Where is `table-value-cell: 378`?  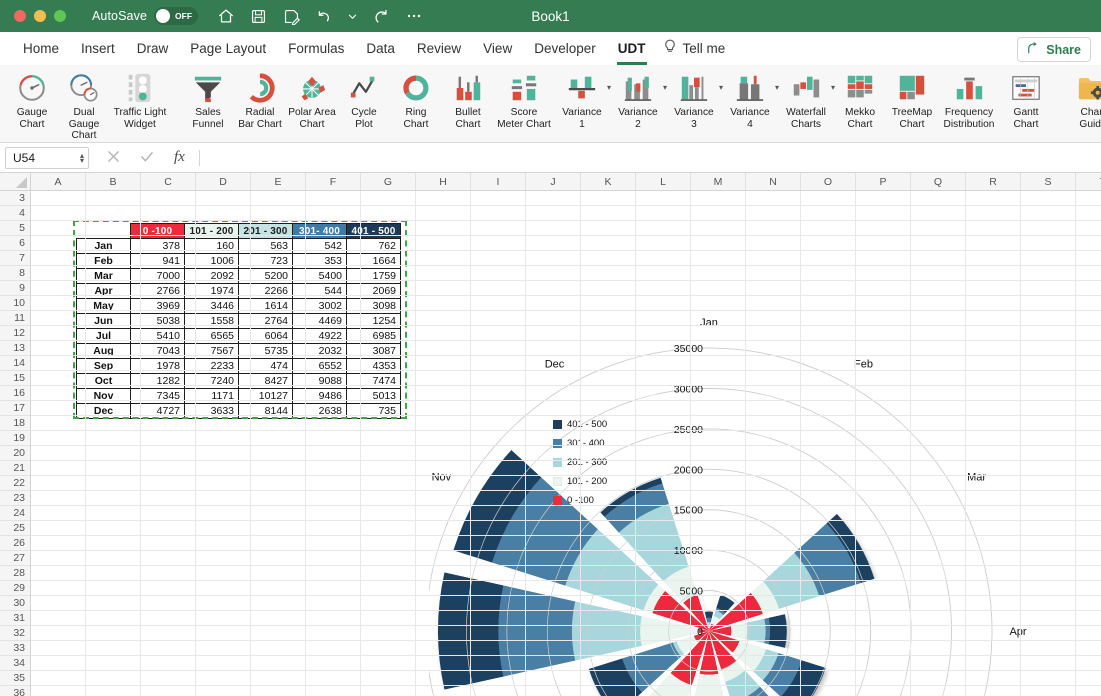 table-value-cell: 378 is located at coordinates (157, 246).